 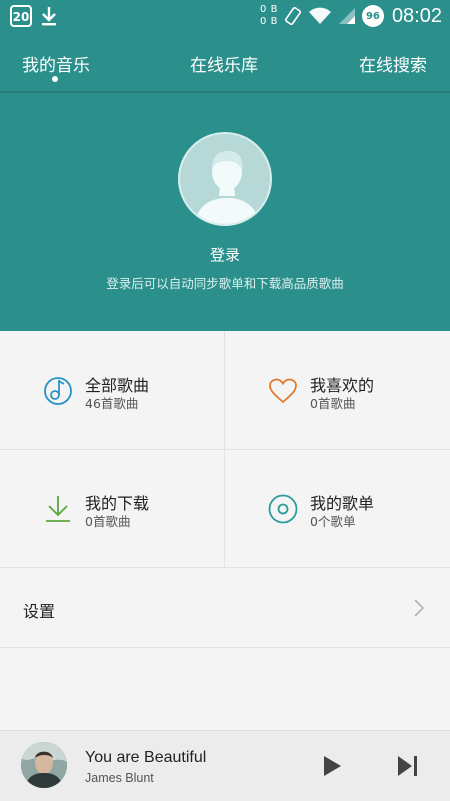 I want to click on next-track-icon, so click(x=408, y=766).